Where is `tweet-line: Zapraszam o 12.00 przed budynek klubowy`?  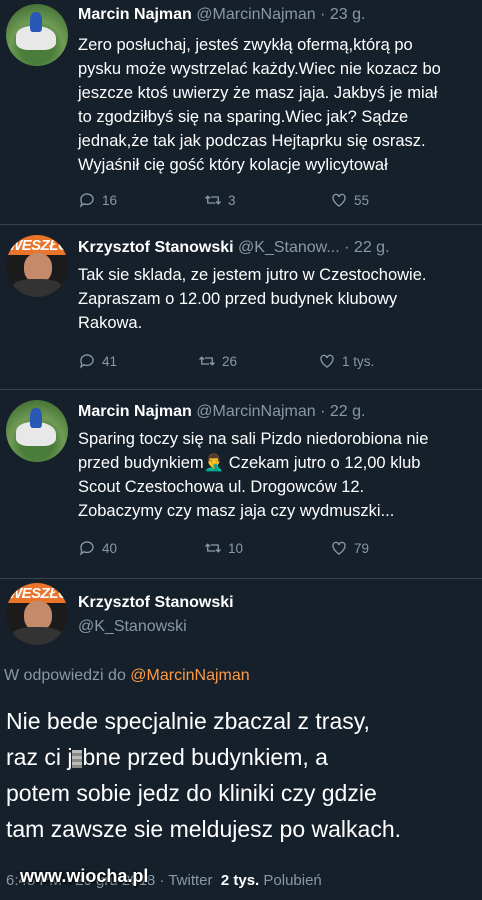
tweet-line: Zapraszam o 12.00 przed budynek klubowy is located at coordinates (238, 299).